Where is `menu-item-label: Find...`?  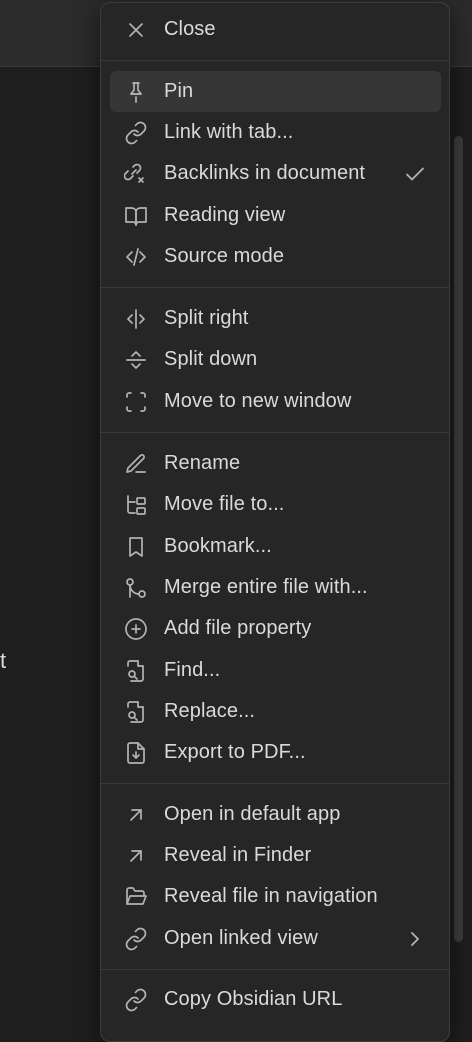 menu-item-label: Find... is located at coordinates (192, 670).